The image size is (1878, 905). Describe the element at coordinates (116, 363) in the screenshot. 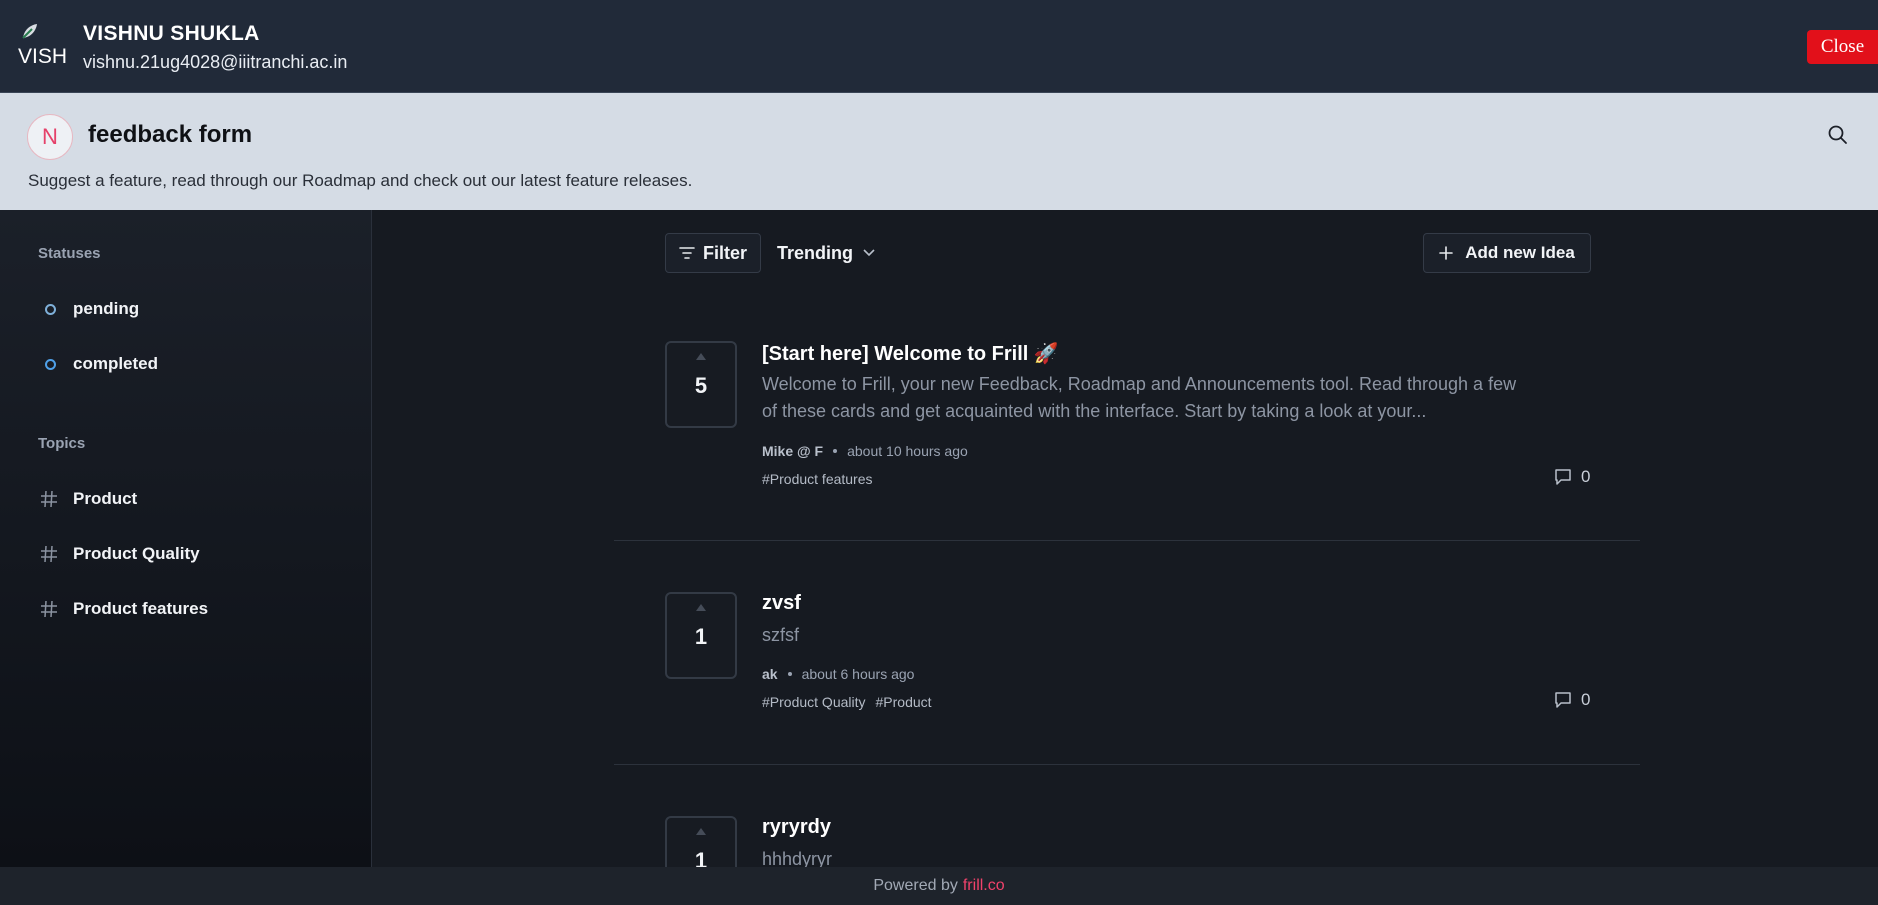

I see `sidebar-item-label: completed` at that location.